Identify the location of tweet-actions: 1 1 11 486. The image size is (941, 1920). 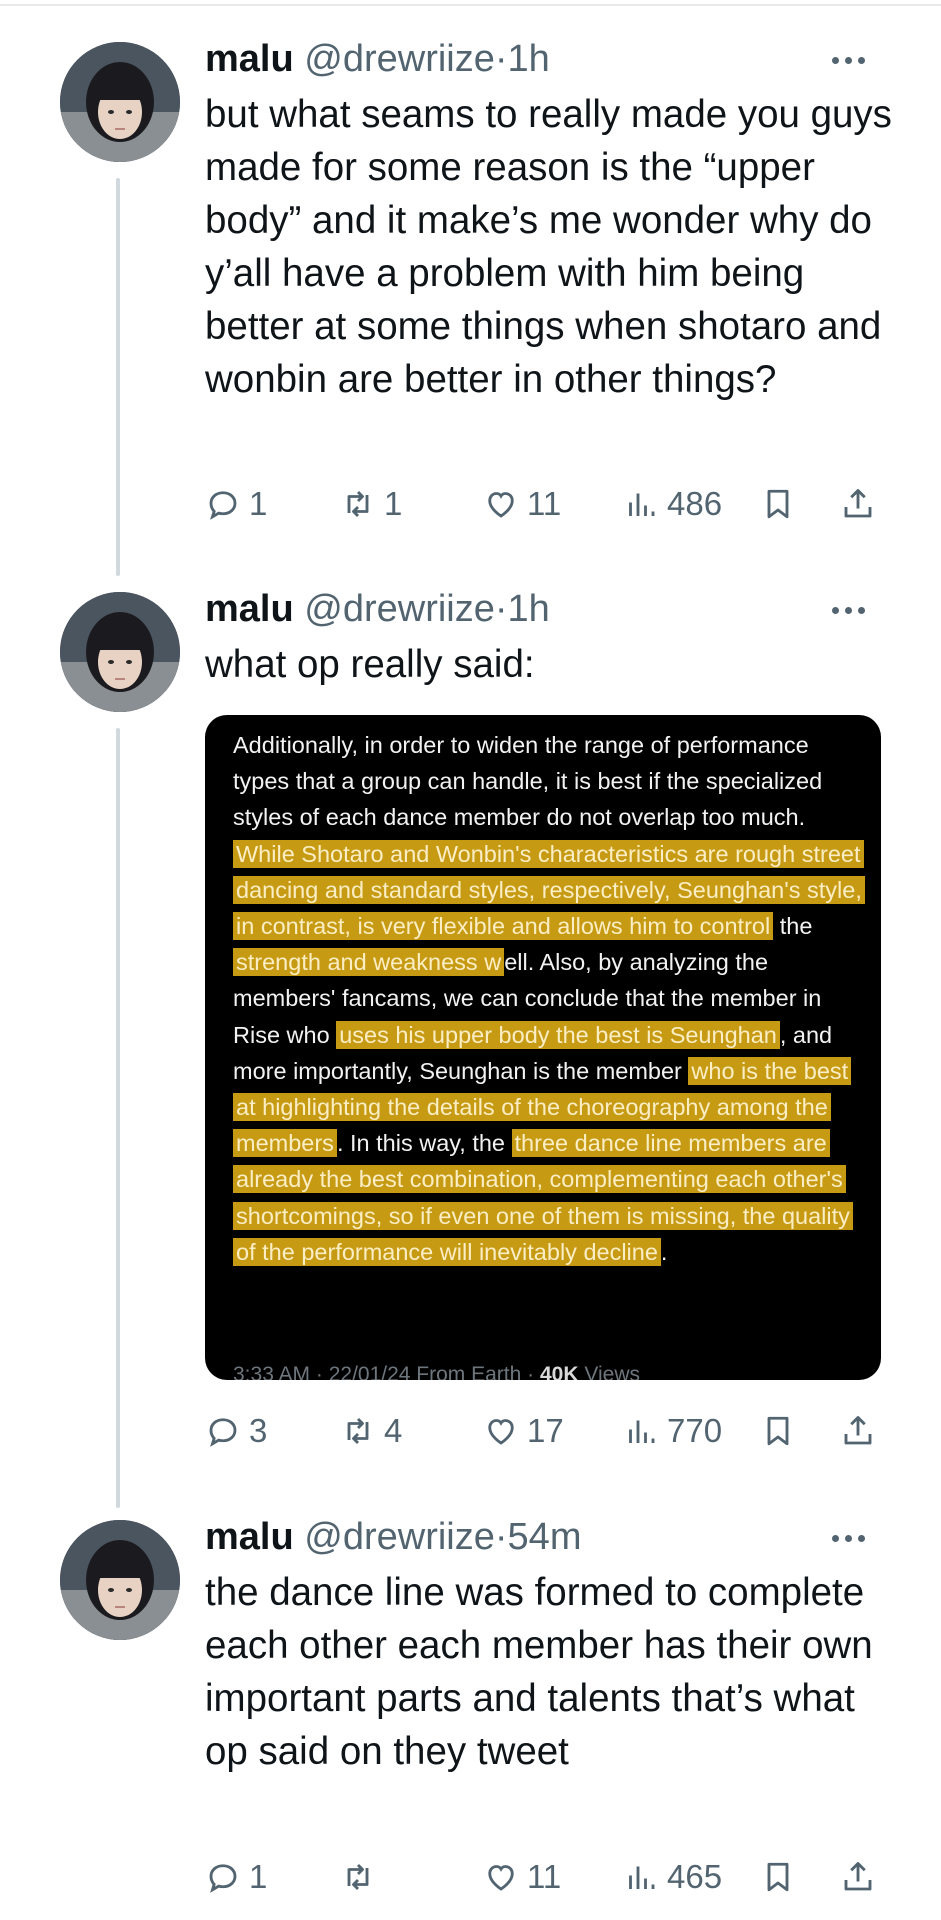
(555, 504).